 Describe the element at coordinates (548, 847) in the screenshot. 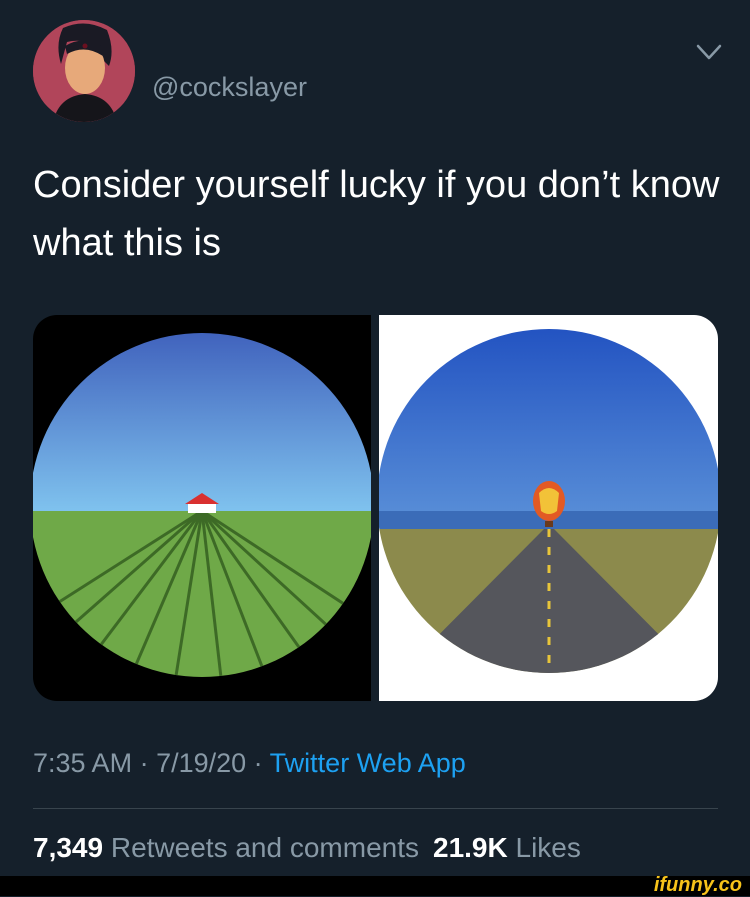

I see `likes-label: Likes` at that location.